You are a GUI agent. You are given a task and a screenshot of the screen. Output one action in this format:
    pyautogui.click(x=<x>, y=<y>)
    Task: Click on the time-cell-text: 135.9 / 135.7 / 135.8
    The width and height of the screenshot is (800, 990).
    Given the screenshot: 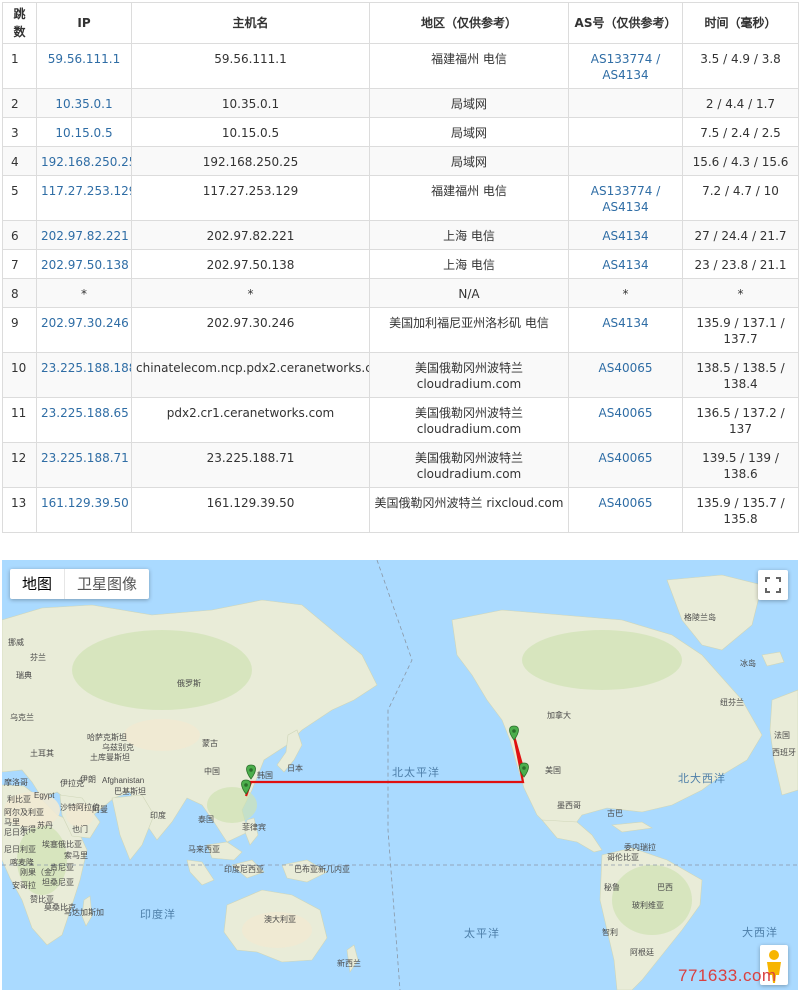 What is the action you would take?
    pyautogui.click(x=740, y=511)
    